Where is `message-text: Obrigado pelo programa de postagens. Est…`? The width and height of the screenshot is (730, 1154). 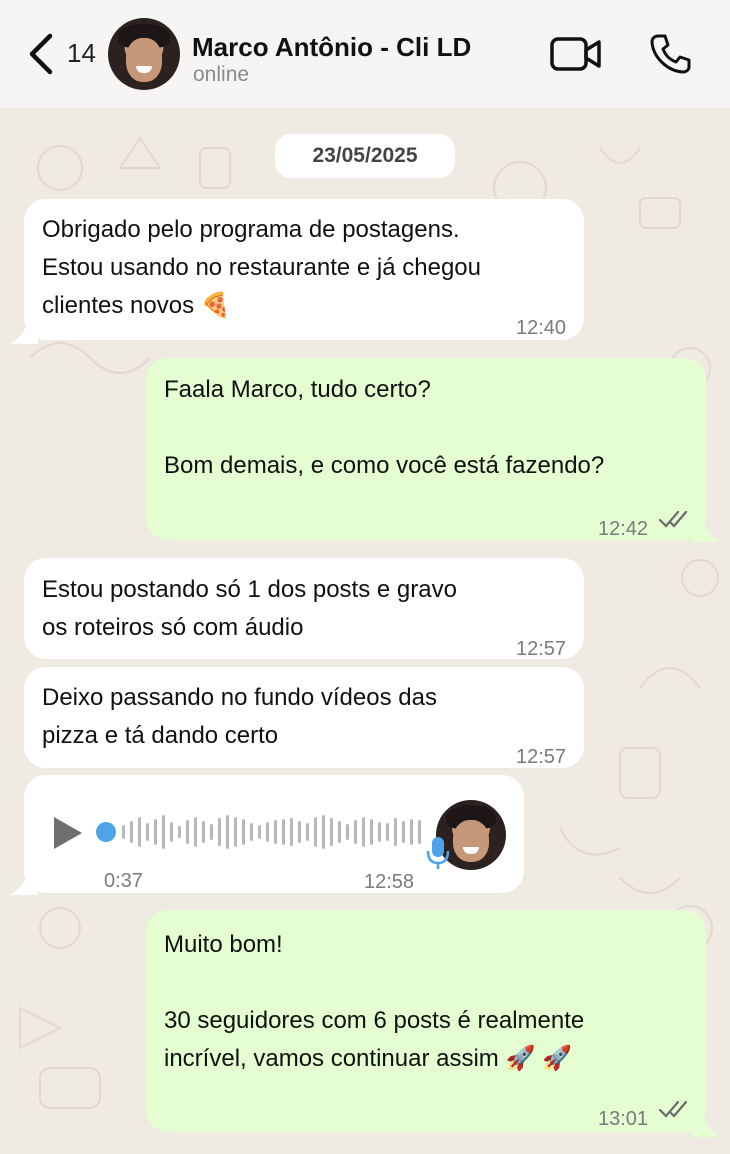
message-text: Obrigado pelo programa de postagens. Est… is located at coordinates (261, 267).